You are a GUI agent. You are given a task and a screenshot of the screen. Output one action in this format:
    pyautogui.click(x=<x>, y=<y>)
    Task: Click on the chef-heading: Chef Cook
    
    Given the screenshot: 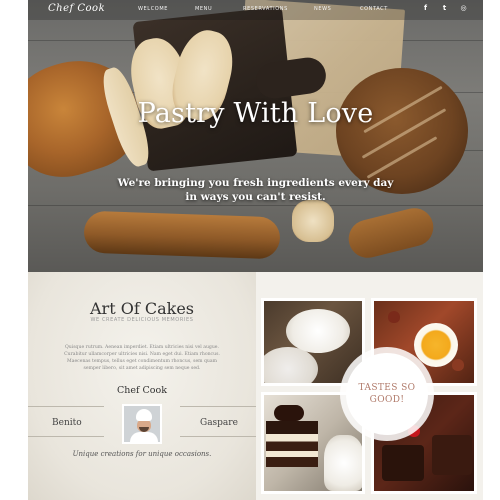 What is the action you would take?
    pyautogui.click(x=141, y=390)
    